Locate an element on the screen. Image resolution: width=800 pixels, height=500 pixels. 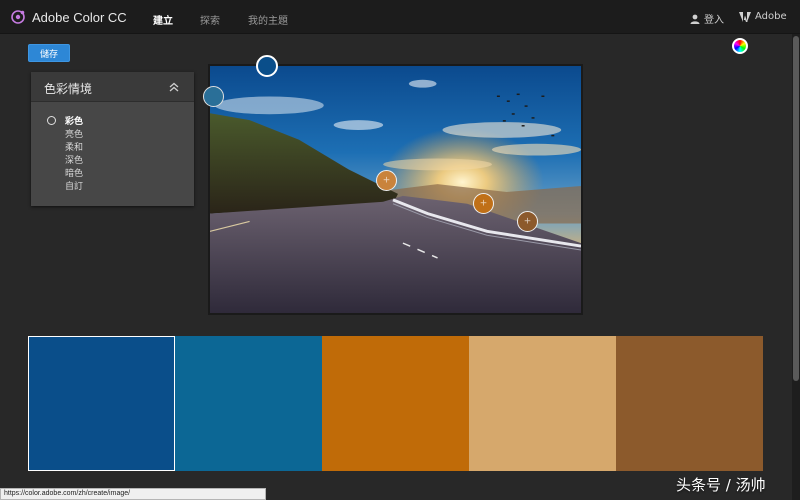
user-icon is located at coordinates (695, 19).